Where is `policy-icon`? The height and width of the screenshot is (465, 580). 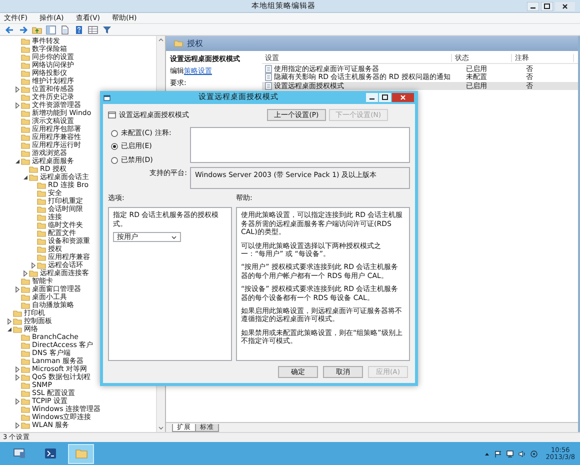
policy-icon is located at coordinates (112, 115).